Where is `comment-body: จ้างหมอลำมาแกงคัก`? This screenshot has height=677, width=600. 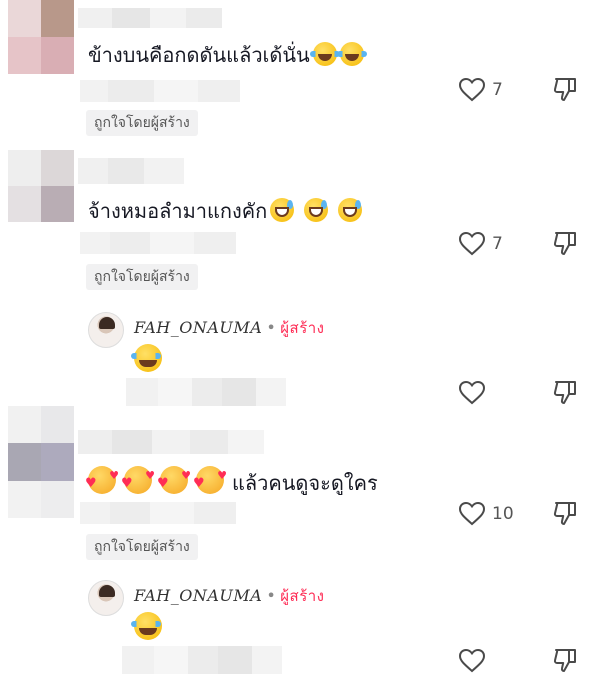
comment-body: จ้างหมอลำมาแกงคัก is located at coordinates (178, 211).